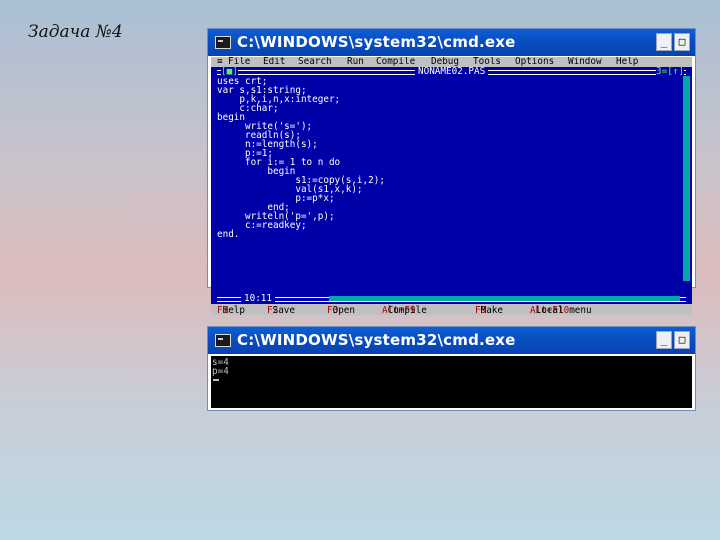 The height and width of the screenshot is (540, 720). What do you see at coordinates (445, 61) in the screenshot?
I see `menu-item-debug: Debug` at bounding box center [445, 61].